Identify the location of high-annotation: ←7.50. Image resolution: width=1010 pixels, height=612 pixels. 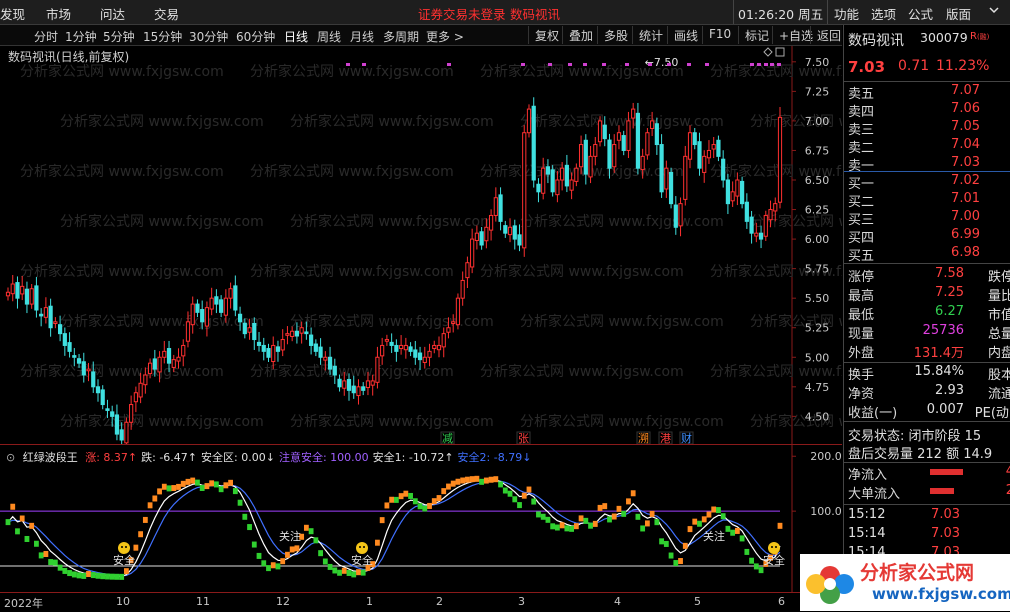
(662, 62).